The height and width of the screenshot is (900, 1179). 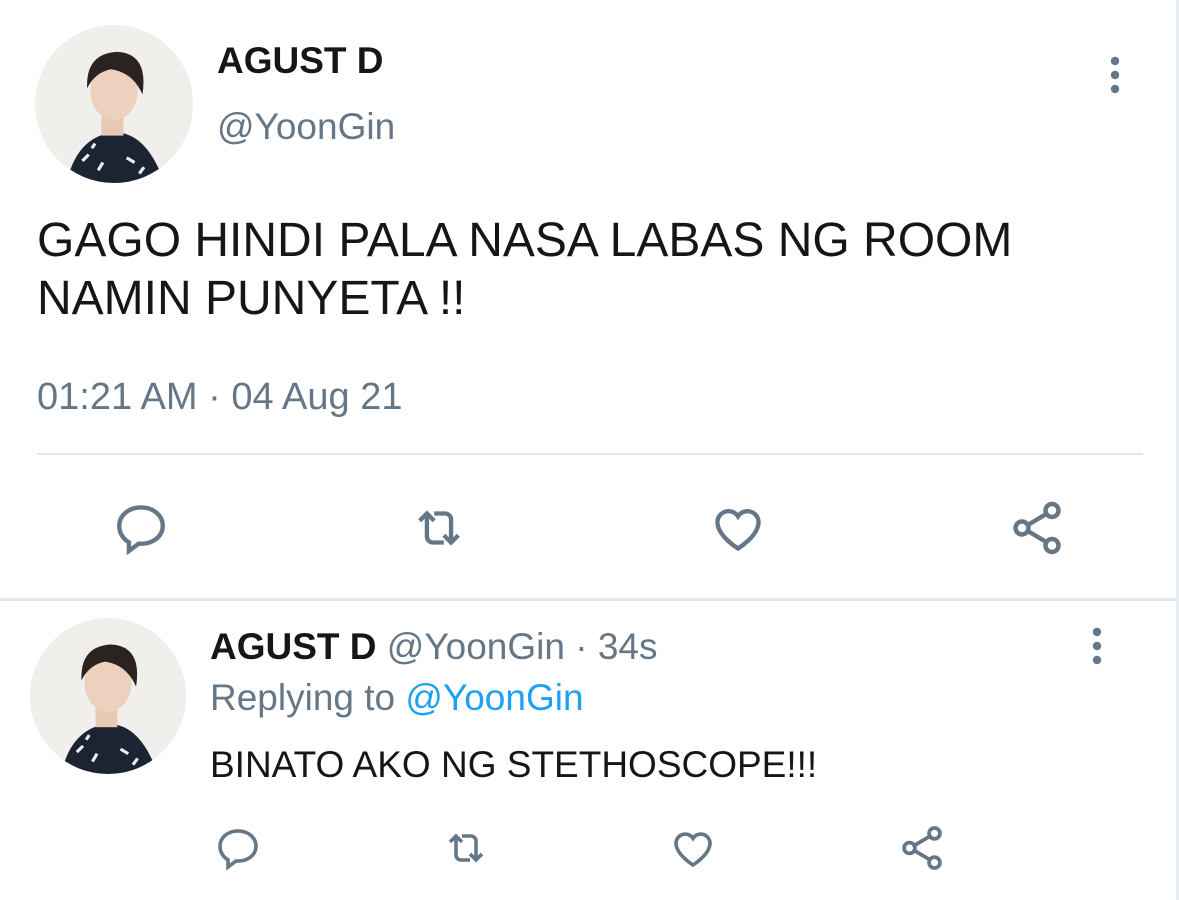 I want to click on reply-share-button, so click(x=922, y=848).